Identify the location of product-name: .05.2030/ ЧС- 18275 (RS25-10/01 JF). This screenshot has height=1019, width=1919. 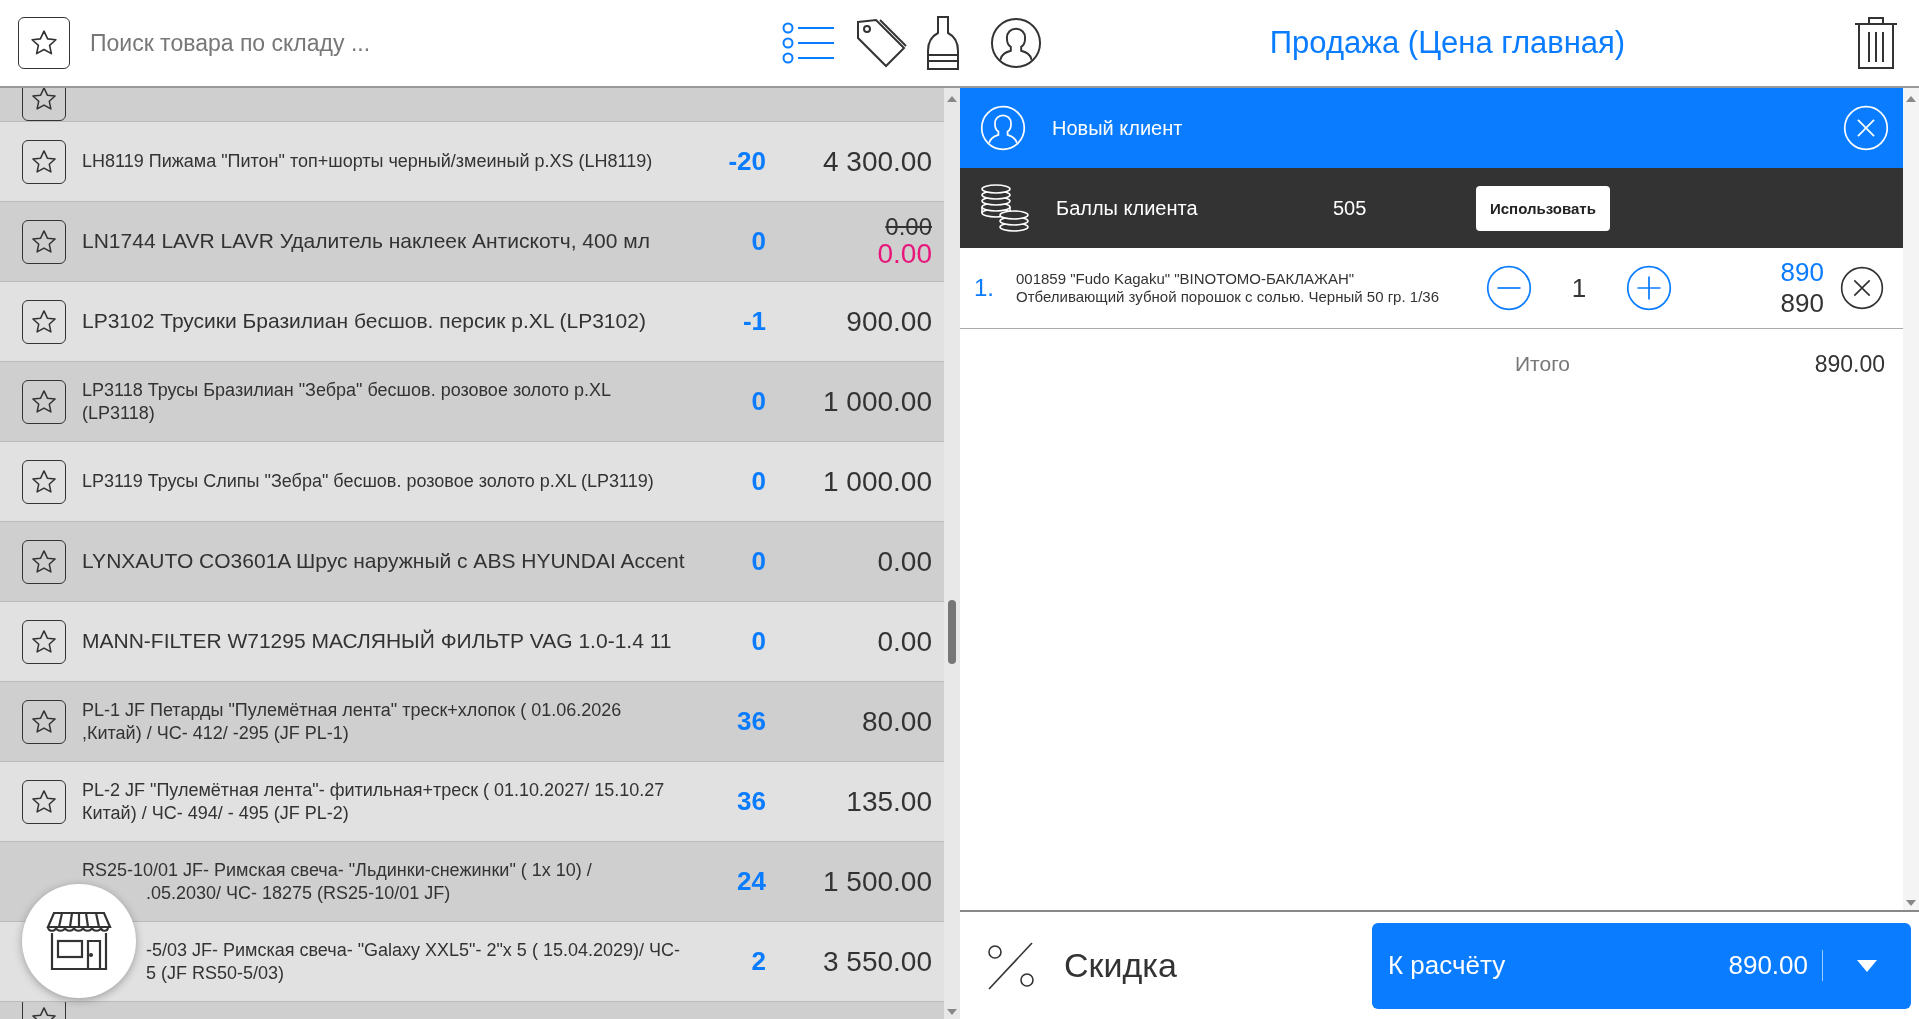
(298, 892).